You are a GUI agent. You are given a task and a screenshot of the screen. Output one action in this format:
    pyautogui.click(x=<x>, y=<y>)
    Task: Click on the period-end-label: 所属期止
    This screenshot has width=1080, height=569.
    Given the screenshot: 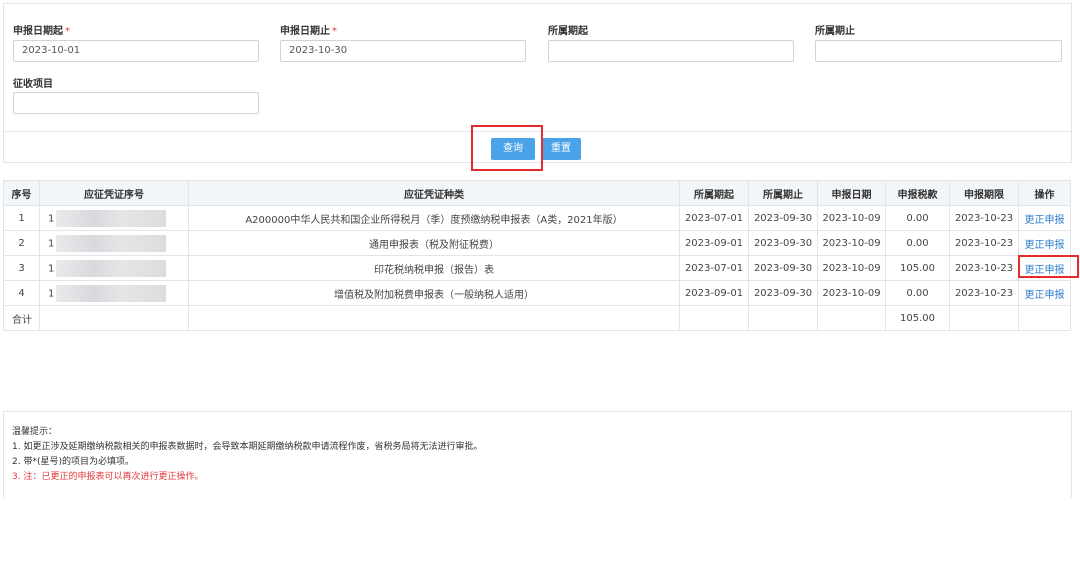 What is the action you would take?
    pyautogui.click(x=835, y=31)
    